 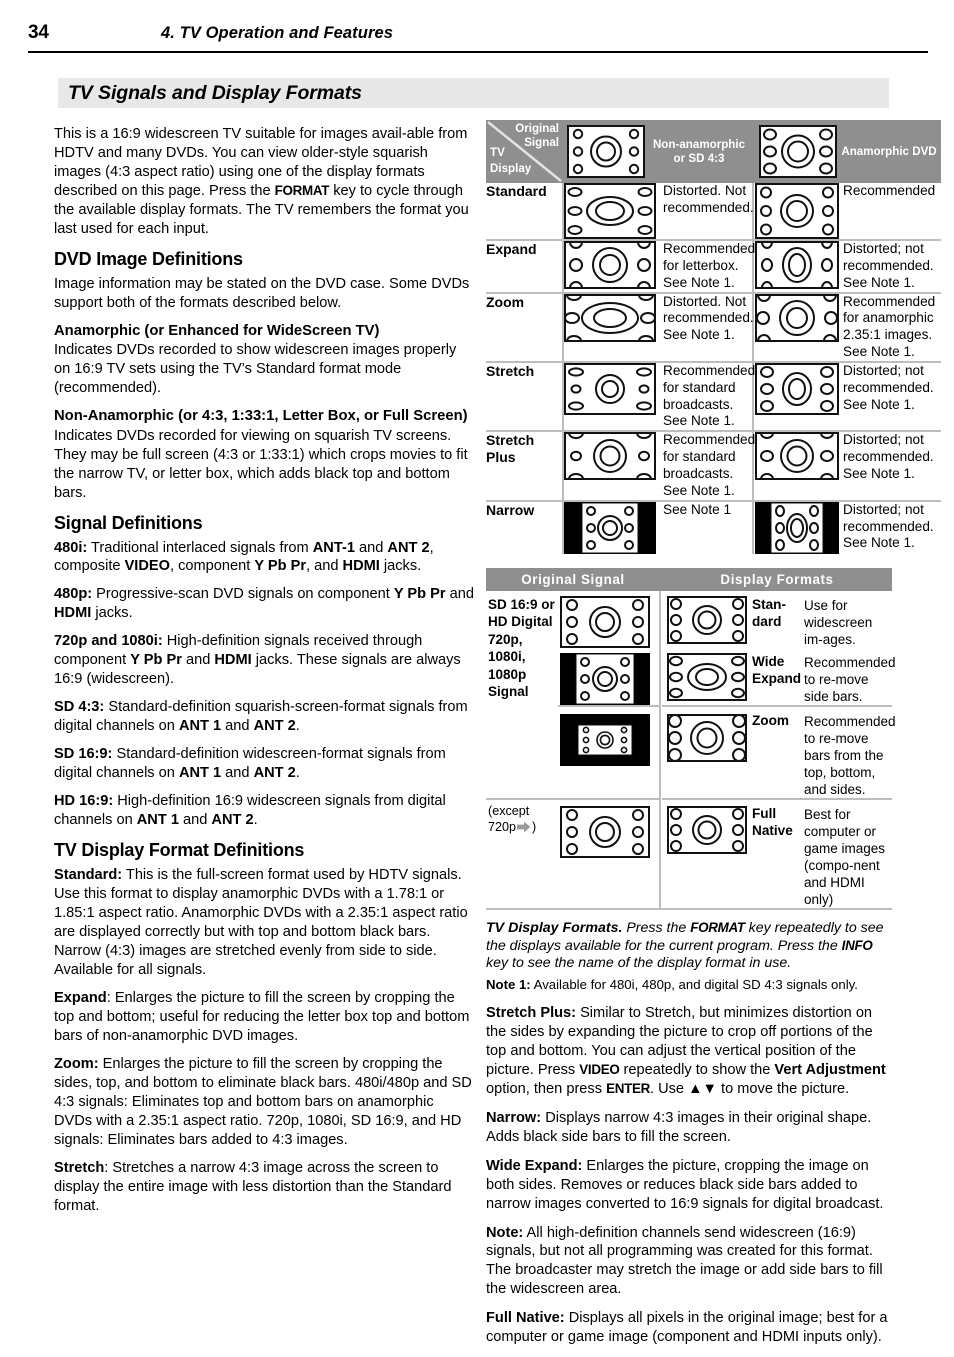 I want to click on definition-term: HD 16:9:, so click(x=84, y=801).